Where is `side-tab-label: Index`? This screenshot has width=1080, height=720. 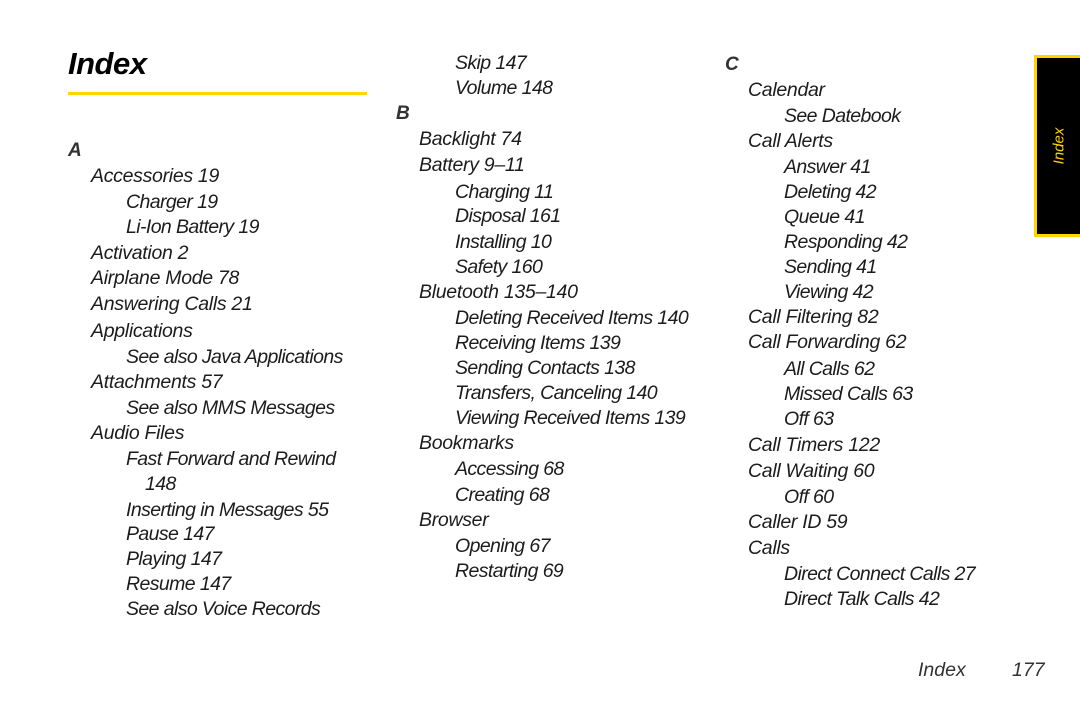
side-tab-label: Index is located at coordinates (1058, 146).